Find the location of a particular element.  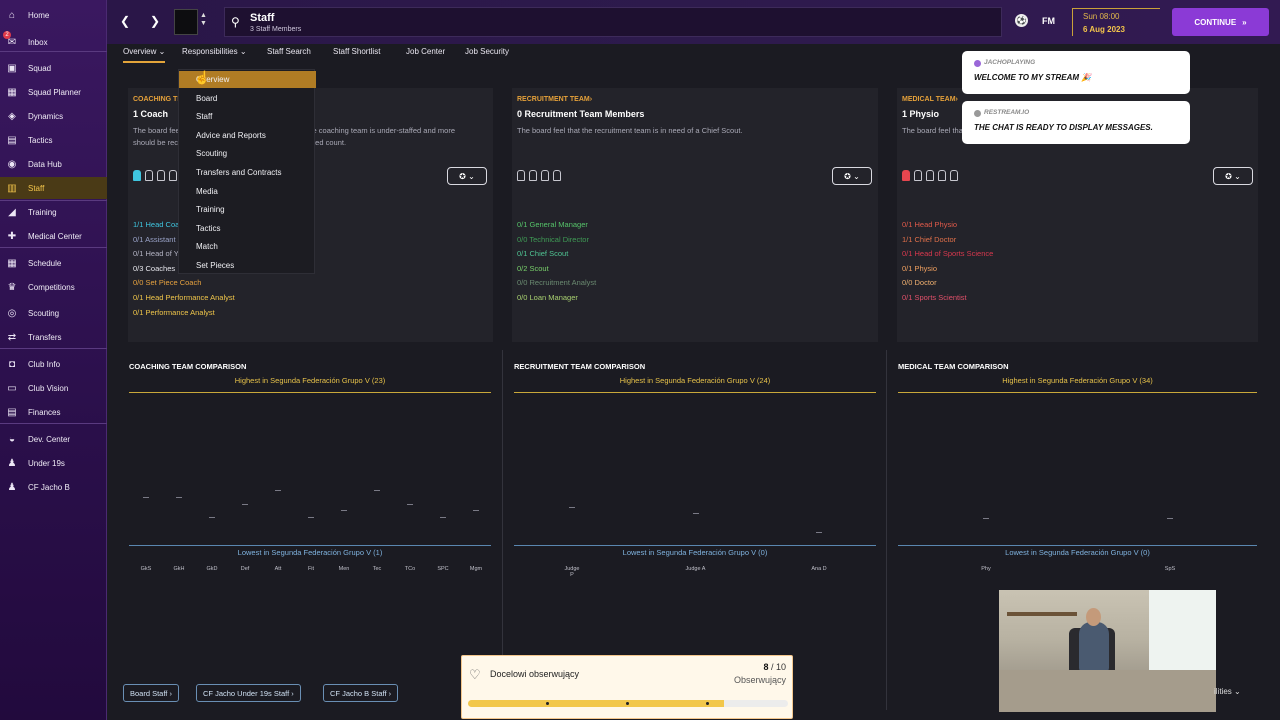

sidebar-item-club-info: ◘ Club Info is located at coordinates (53, 364).